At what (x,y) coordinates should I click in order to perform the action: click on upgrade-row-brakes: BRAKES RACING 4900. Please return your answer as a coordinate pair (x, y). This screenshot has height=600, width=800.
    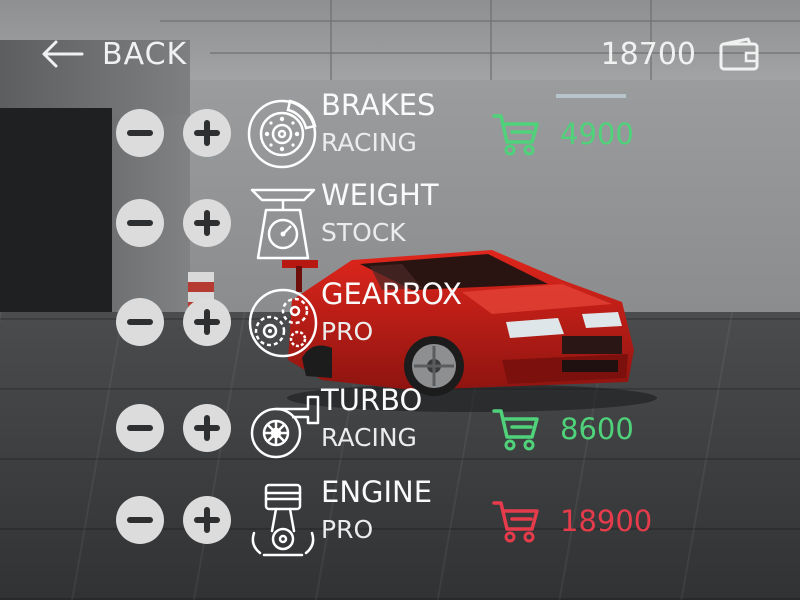
    Looking at the image, I should click on (426, 131).